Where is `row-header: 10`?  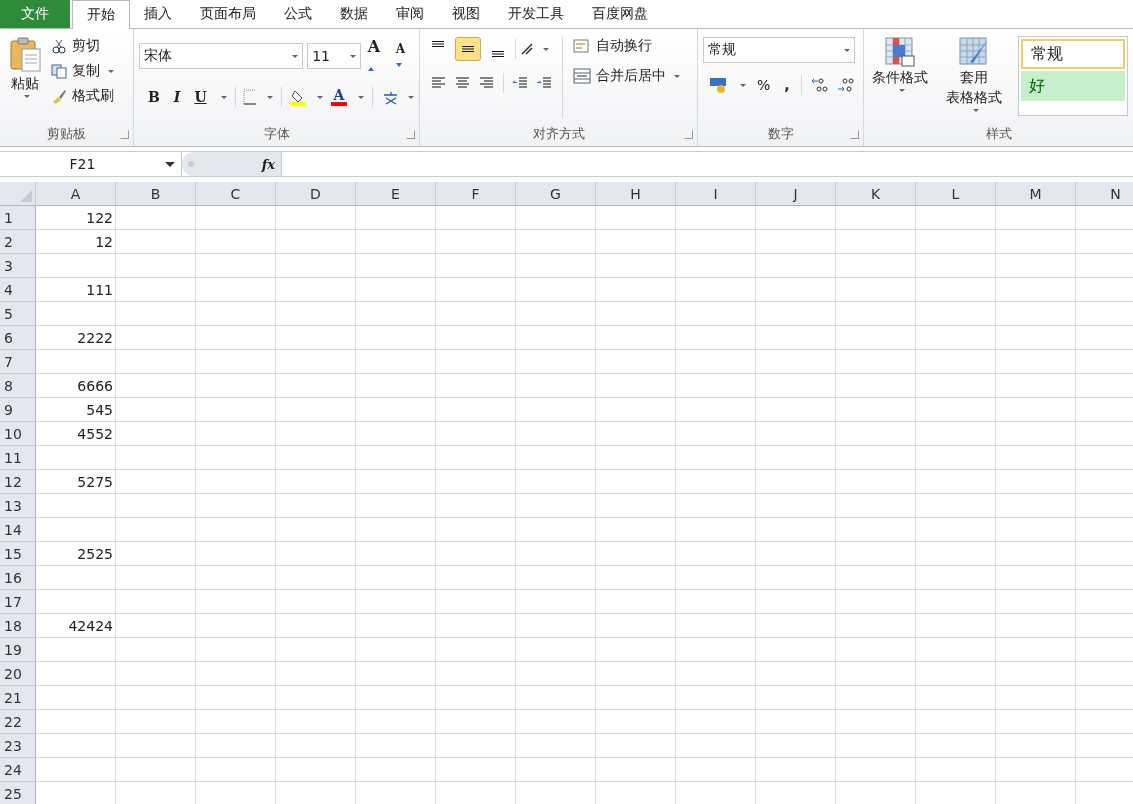 row-header: 10 is located at coordinates (18, 434).